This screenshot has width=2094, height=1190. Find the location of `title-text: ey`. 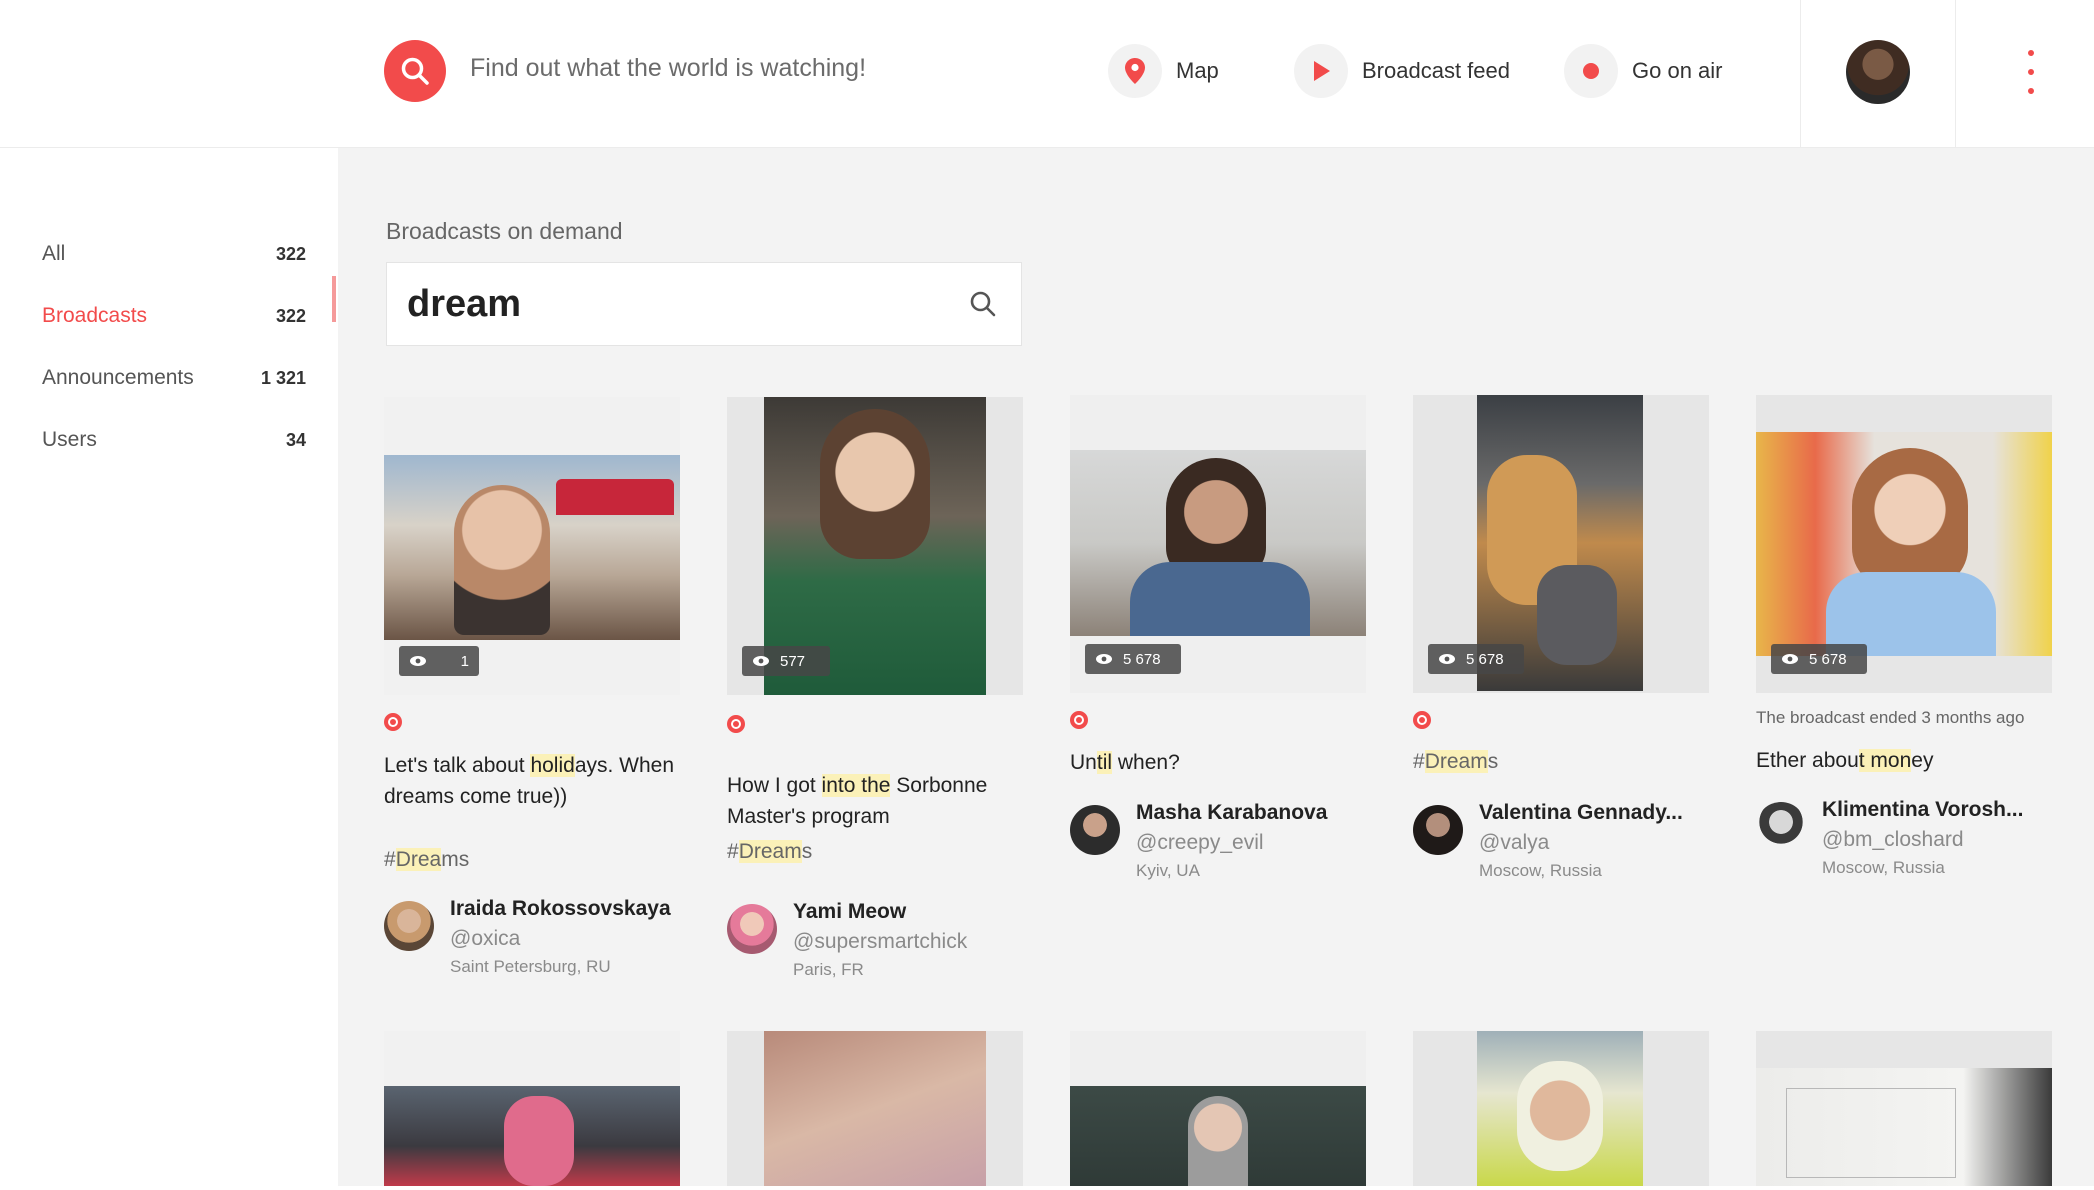

title-text: ey is located at coordinates (1922, 760).